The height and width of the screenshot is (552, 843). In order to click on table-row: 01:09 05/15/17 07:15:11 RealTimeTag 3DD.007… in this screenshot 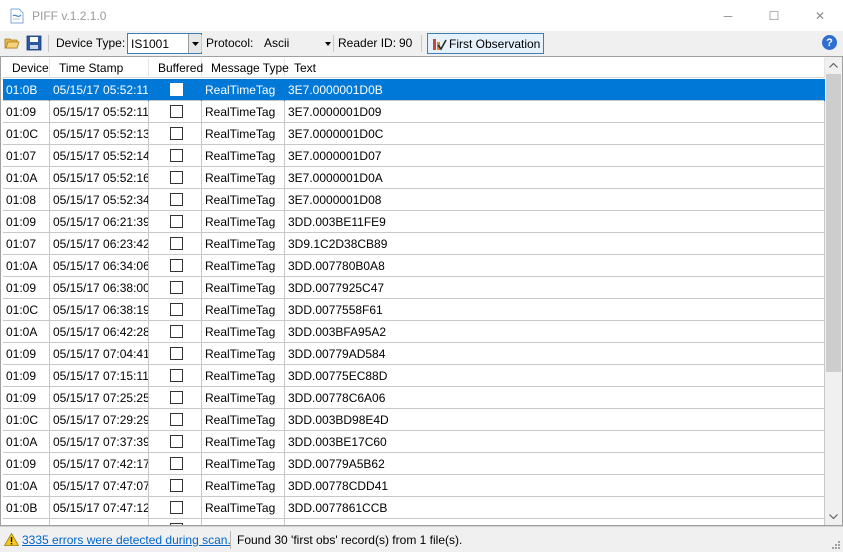, I will do `click(414, 376)`.